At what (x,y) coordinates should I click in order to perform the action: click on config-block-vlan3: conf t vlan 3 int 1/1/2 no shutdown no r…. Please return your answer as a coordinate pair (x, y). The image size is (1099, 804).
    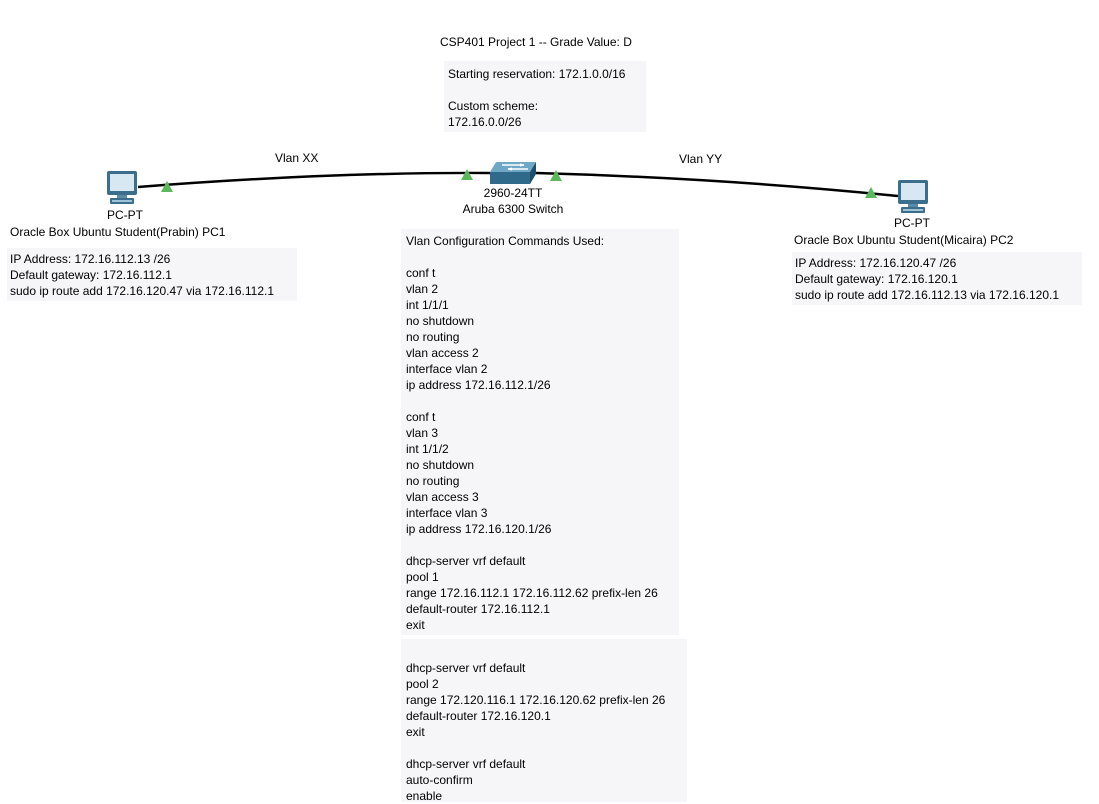
    Looking at the image, I should click on (542, 473).